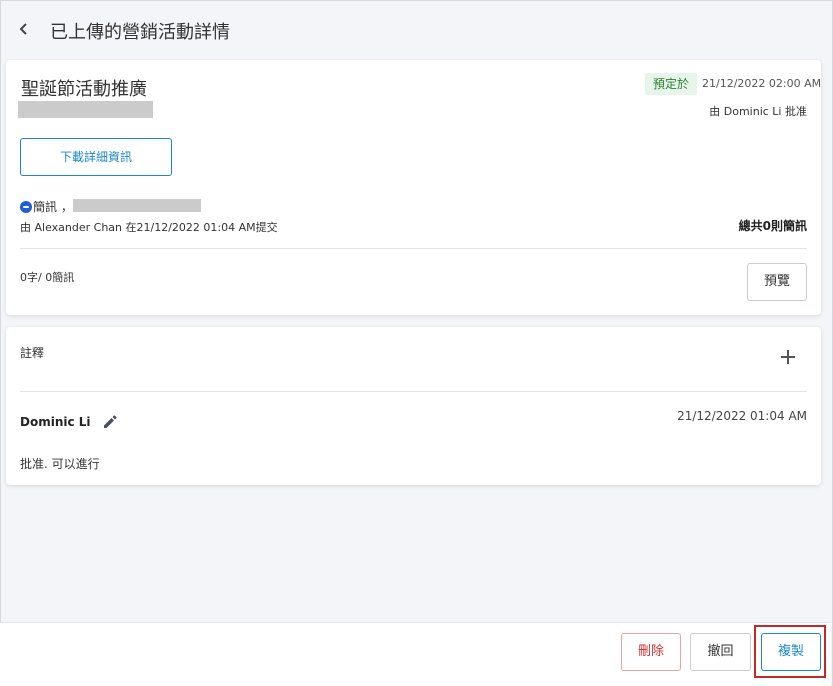 The width and height of the screenshot is (833, 686). What do you see at coordinates (762, 83) in the screenshot?
I see `scheduled-time: 21/12/2022 02:00 AM` at bounding box center [762, 83].